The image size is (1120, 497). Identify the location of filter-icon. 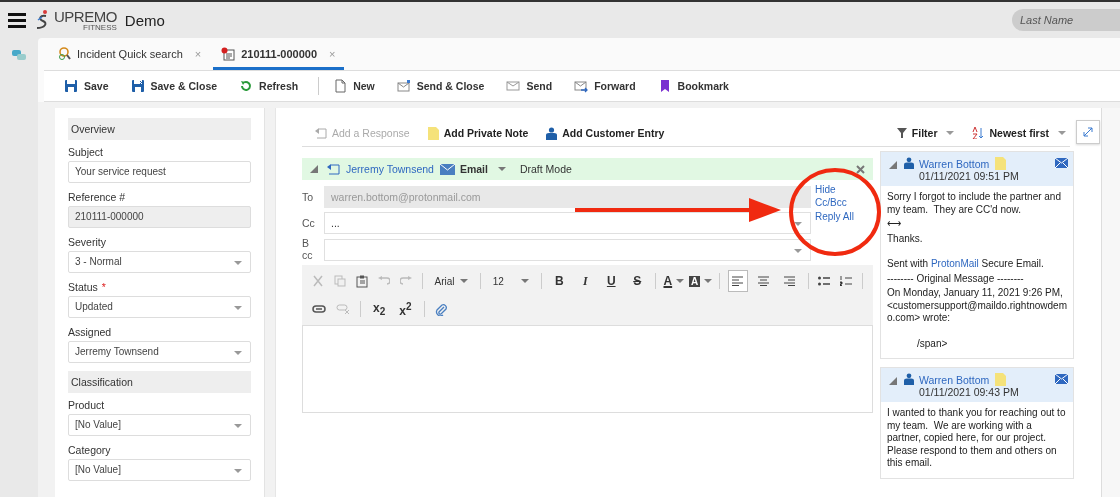
(901, 133).